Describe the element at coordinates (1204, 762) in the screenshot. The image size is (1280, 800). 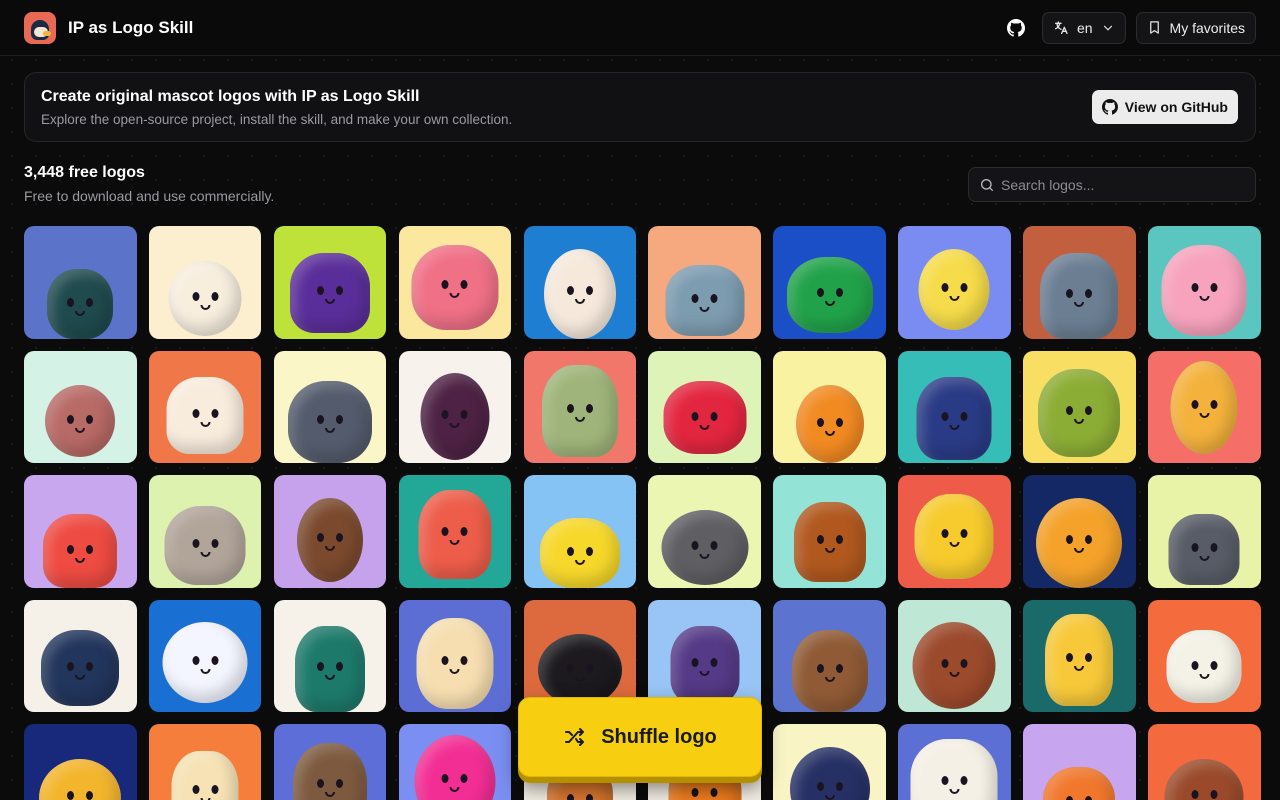
I see `logo-tile-reindeer` at that location.